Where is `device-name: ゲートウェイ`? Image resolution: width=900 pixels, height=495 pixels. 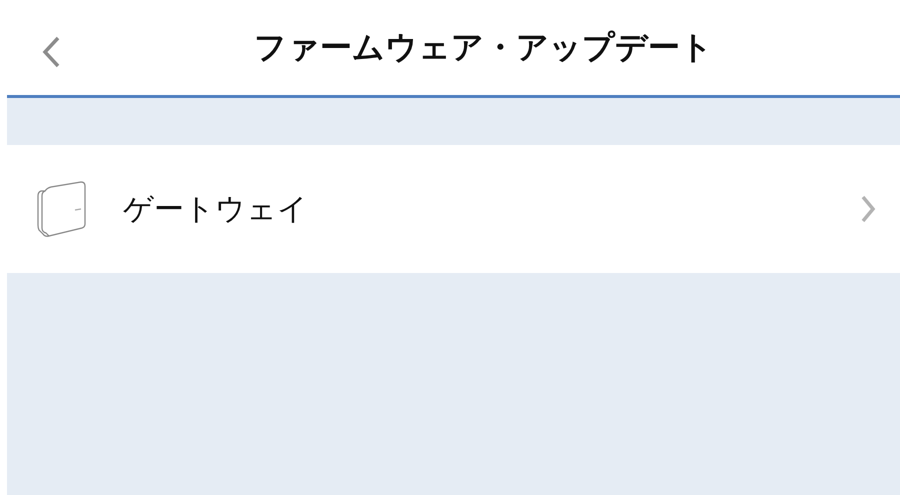
device-name: ゲートウェイ is located at coordinates (216, 209).